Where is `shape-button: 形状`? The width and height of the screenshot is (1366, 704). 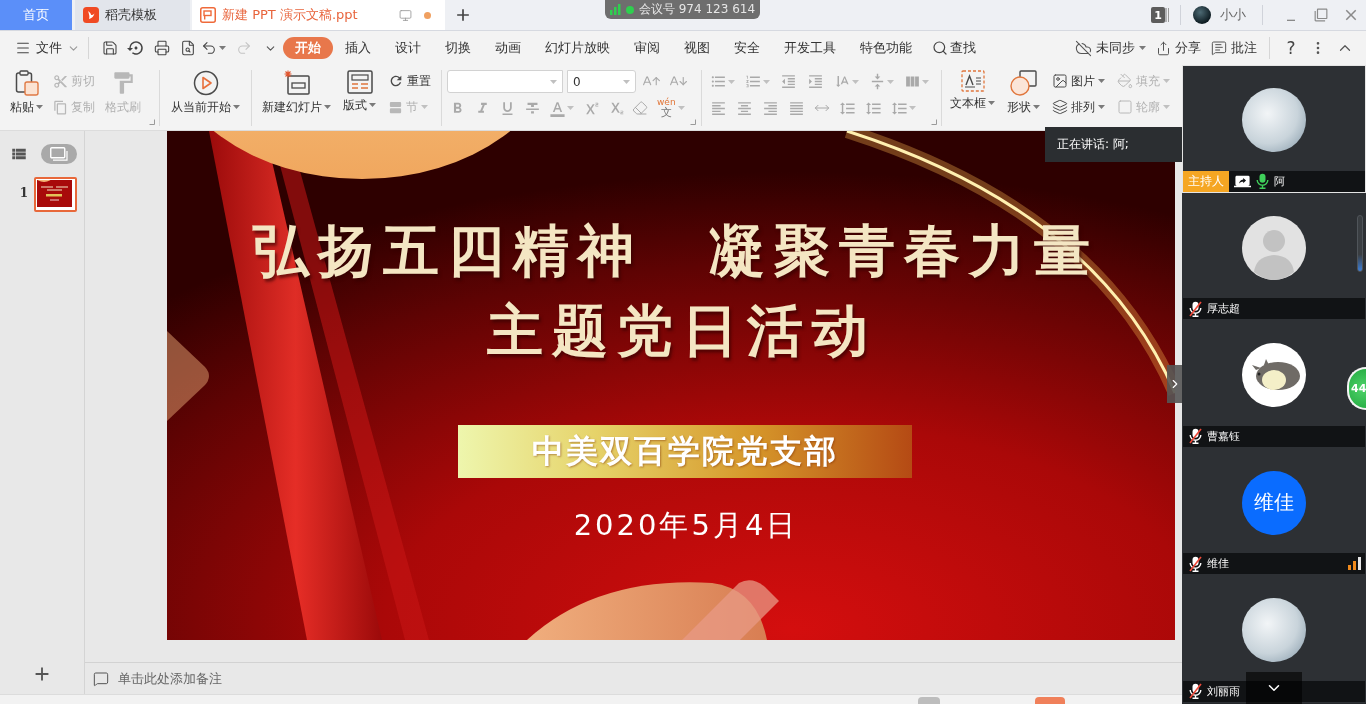 shape-button: 形状 is located at coordinates (1023, 98).